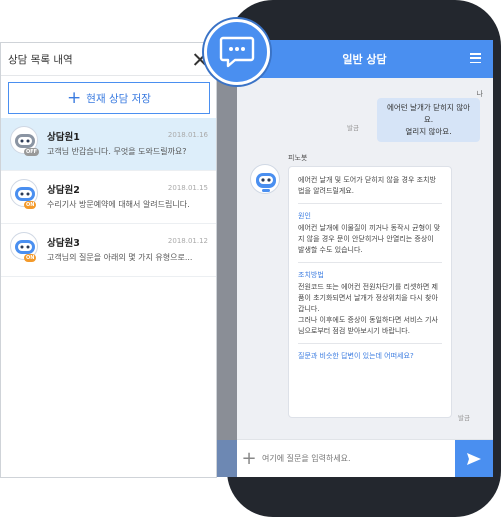 This screenshot has height=517, width=501. Describe the element at coordinates (370, 356) in the screenshot. I see `similar-answer-link: 질문과 비슷한 답변이 있는데 어떠세요?` at that location.